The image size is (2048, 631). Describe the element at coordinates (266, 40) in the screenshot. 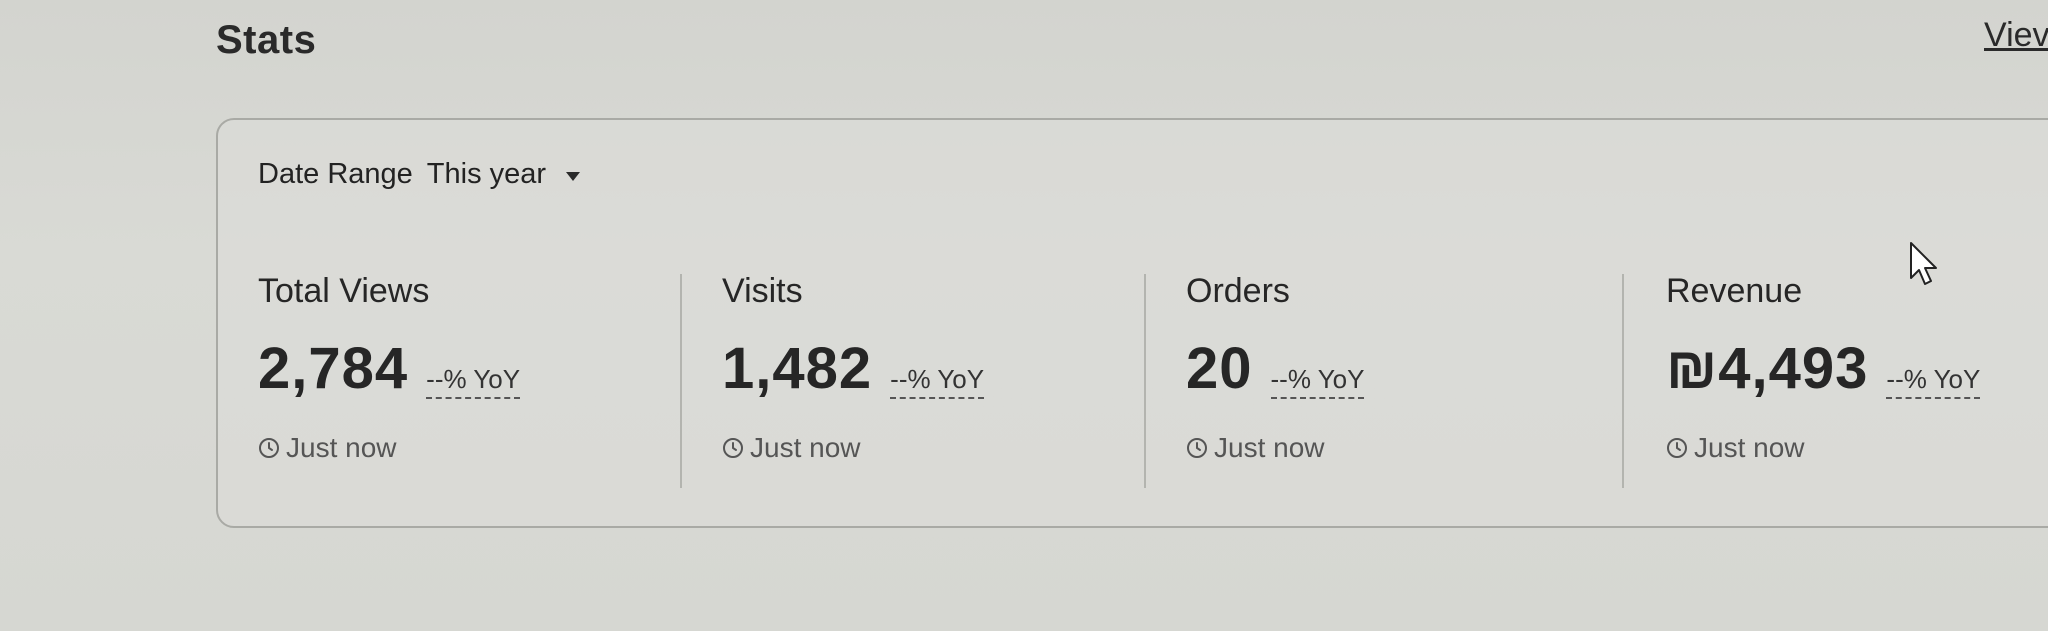

I see `section-title: Stats` at that location.